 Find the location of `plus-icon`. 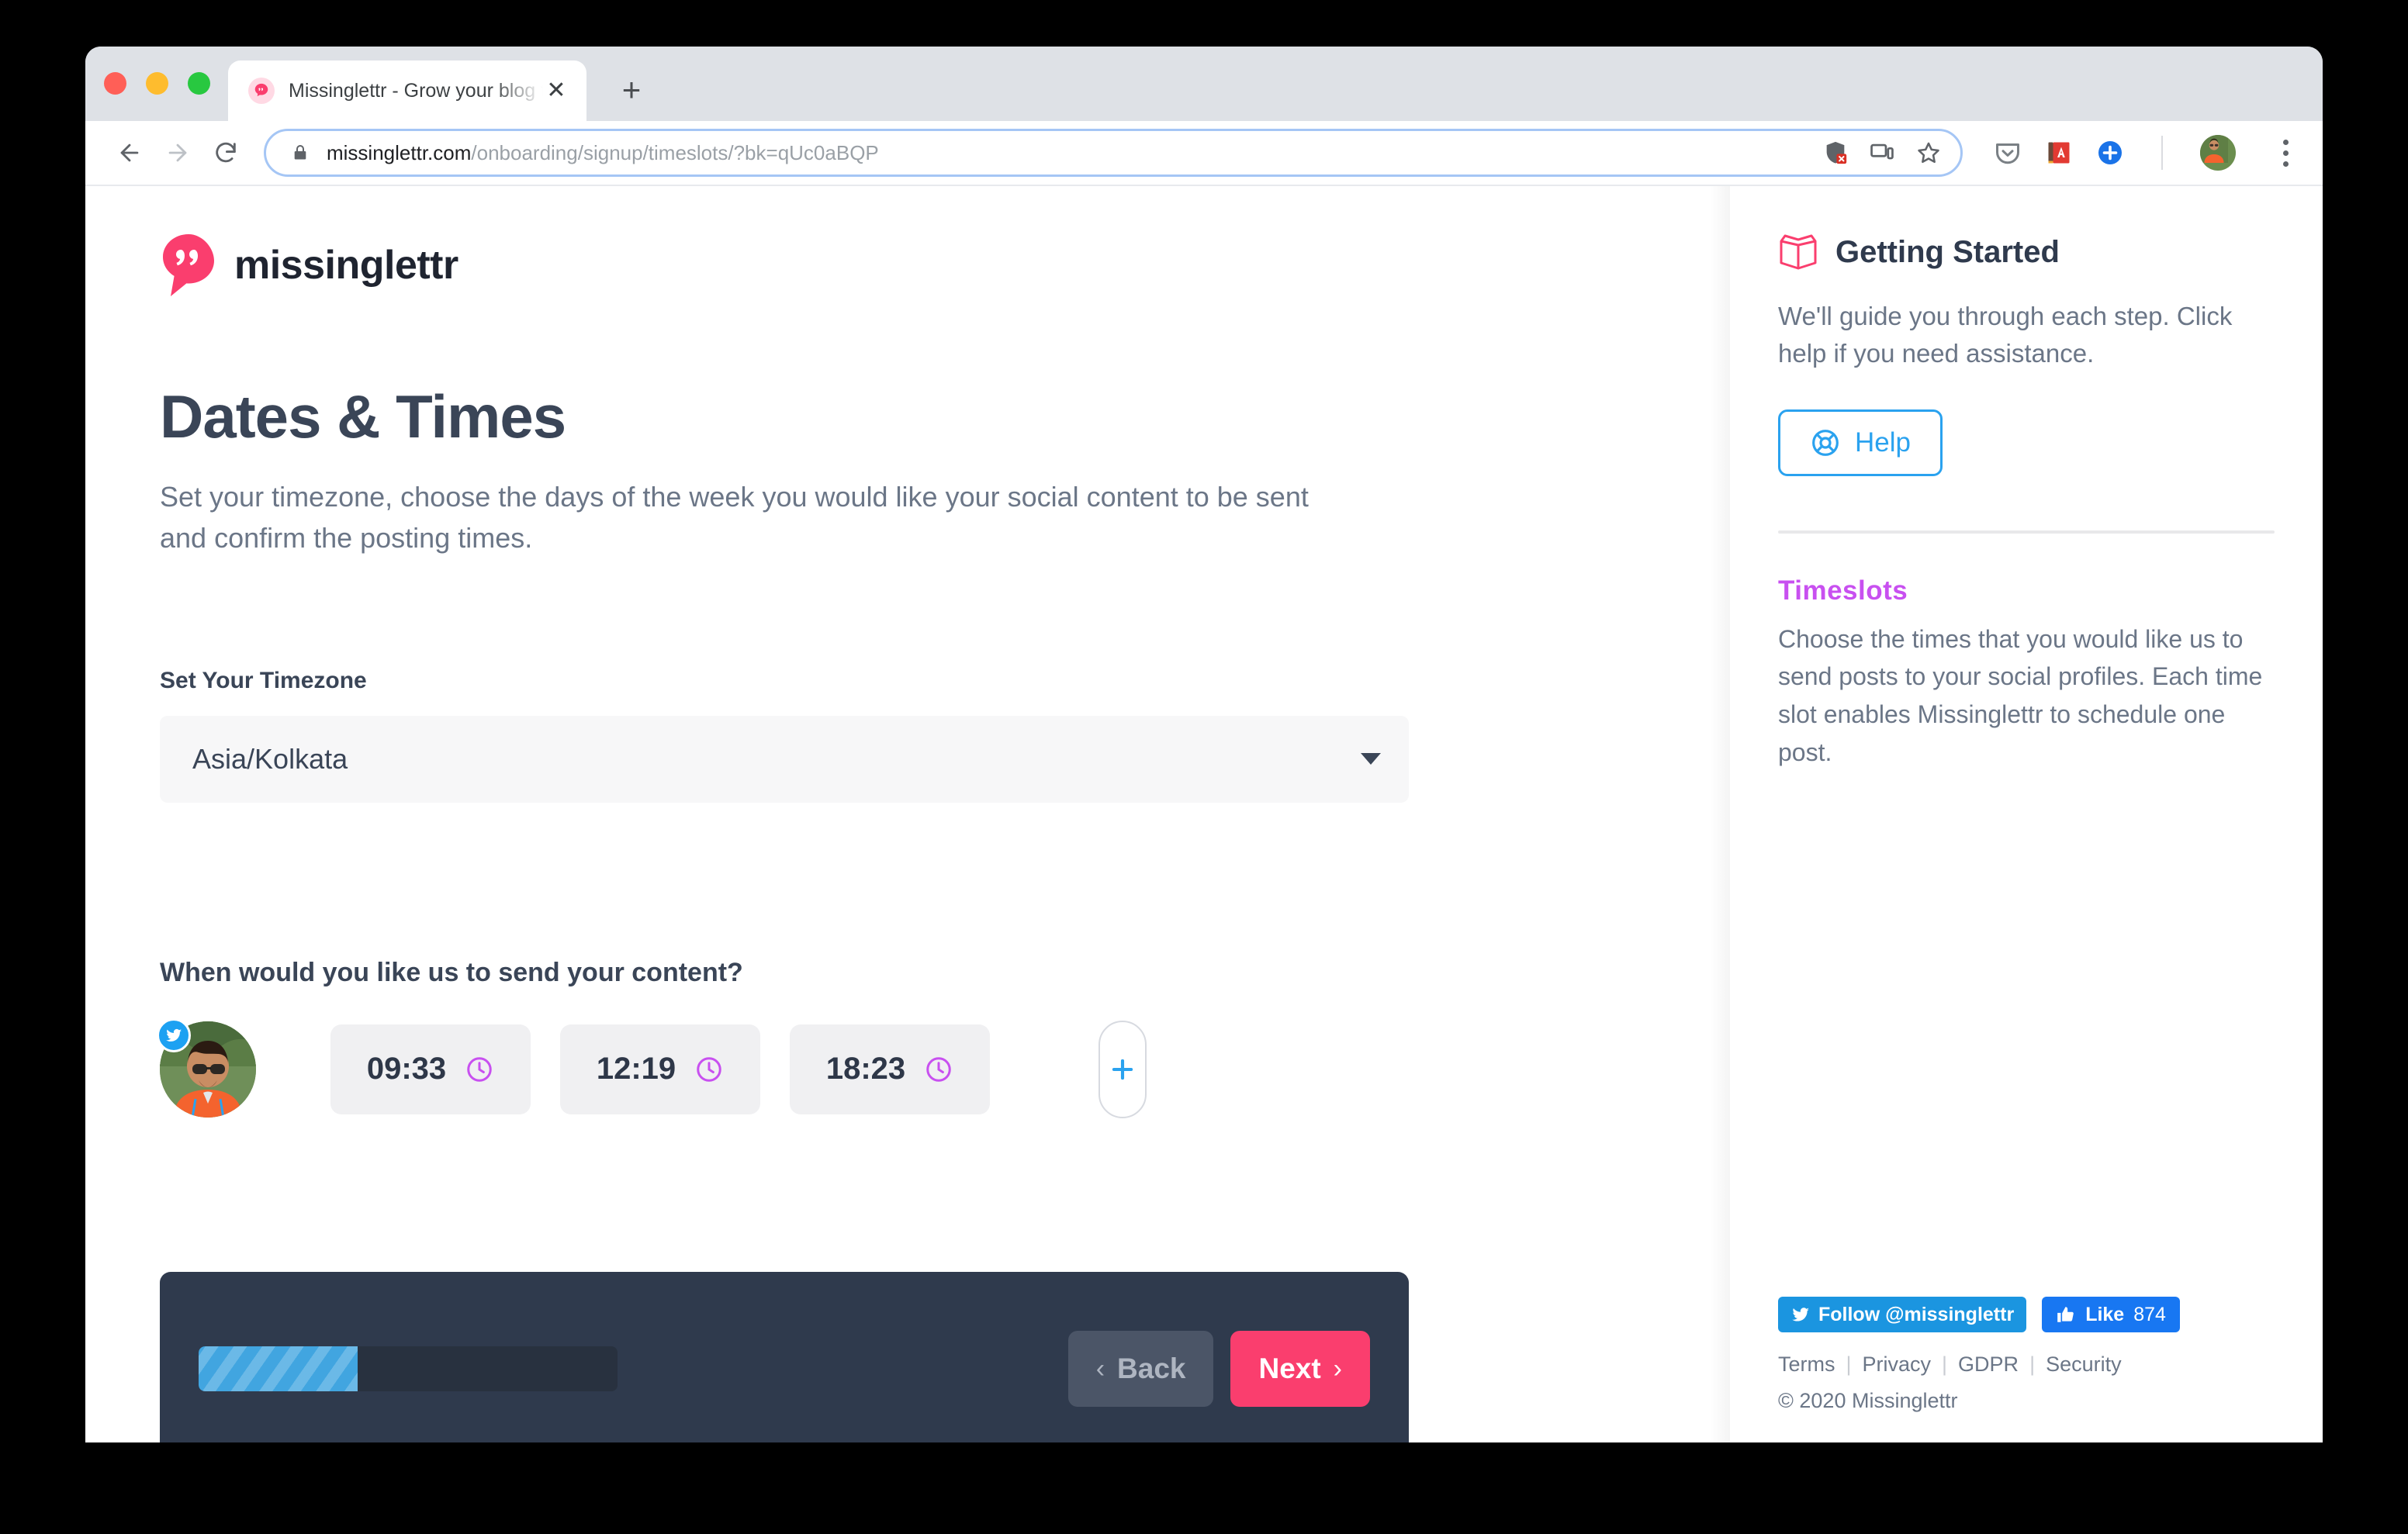

plus-icon is located at coordinates (1122, 1069).